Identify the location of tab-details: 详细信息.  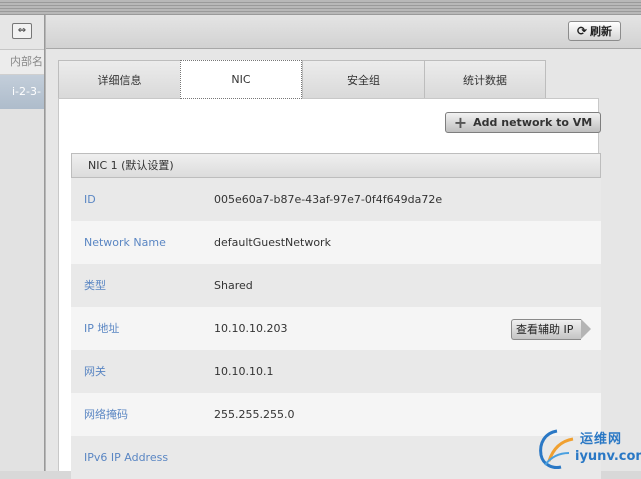
(119, 79).